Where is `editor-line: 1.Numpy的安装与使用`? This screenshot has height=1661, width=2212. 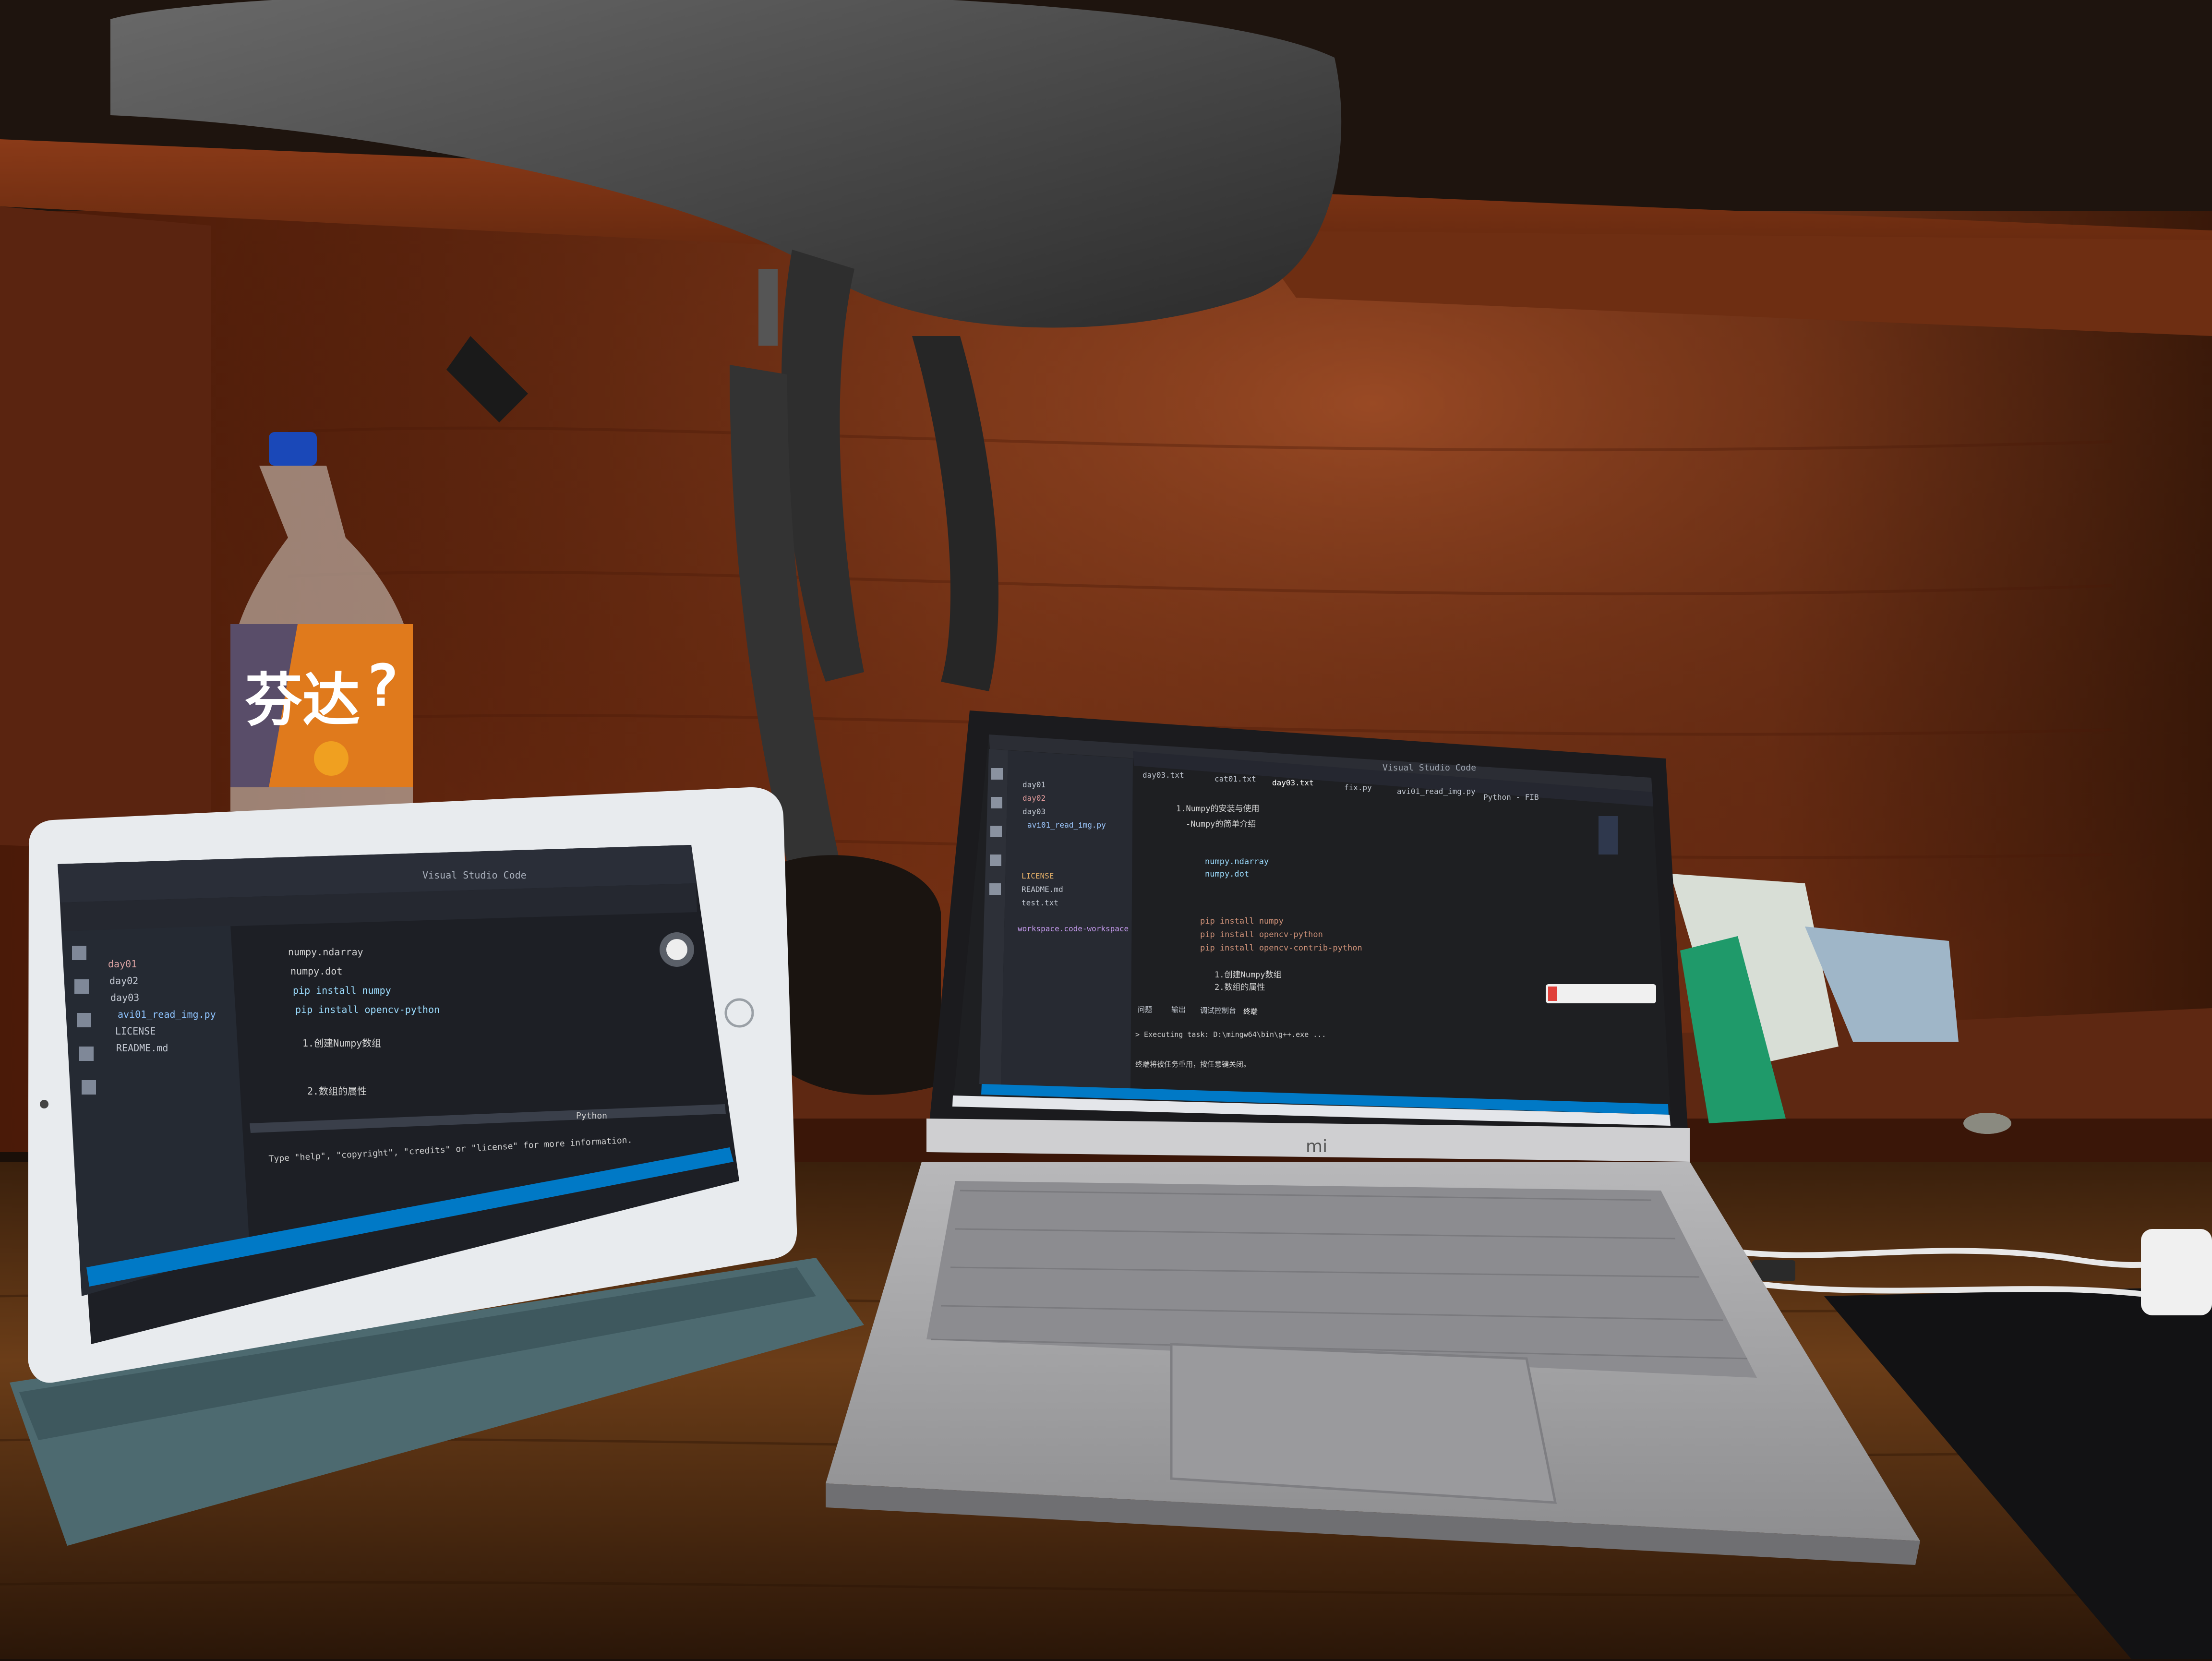 editor-line: 1.Numpy的安装与使用 is located at coordinates (1218, 809).